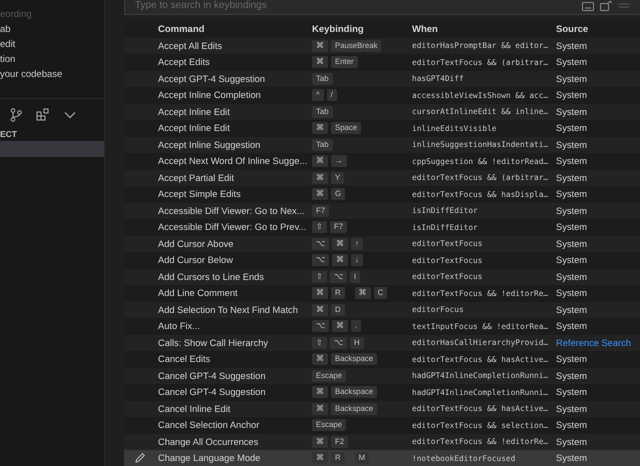 Image resolution: width=640 pixels, height=466 pixels. I want to click on column-header: Keybinding, so click(362, 29).